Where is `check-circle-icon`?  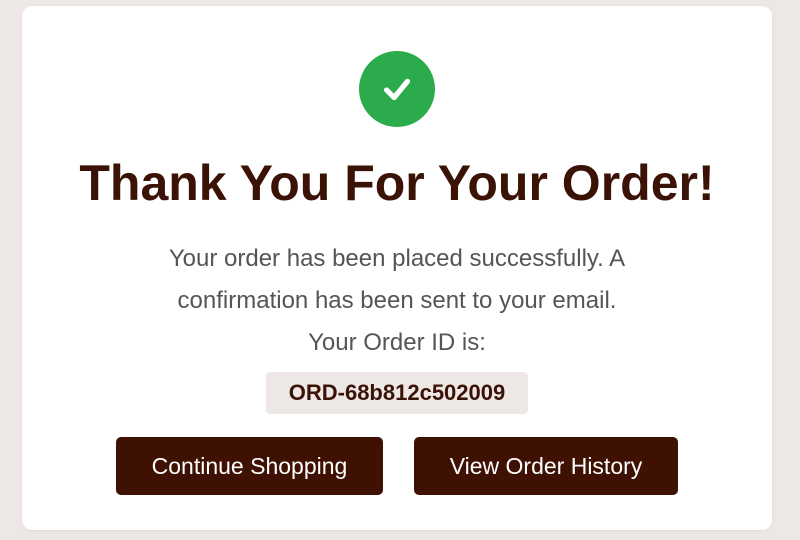 check-circle-icon is located at coordinates (397, 89).